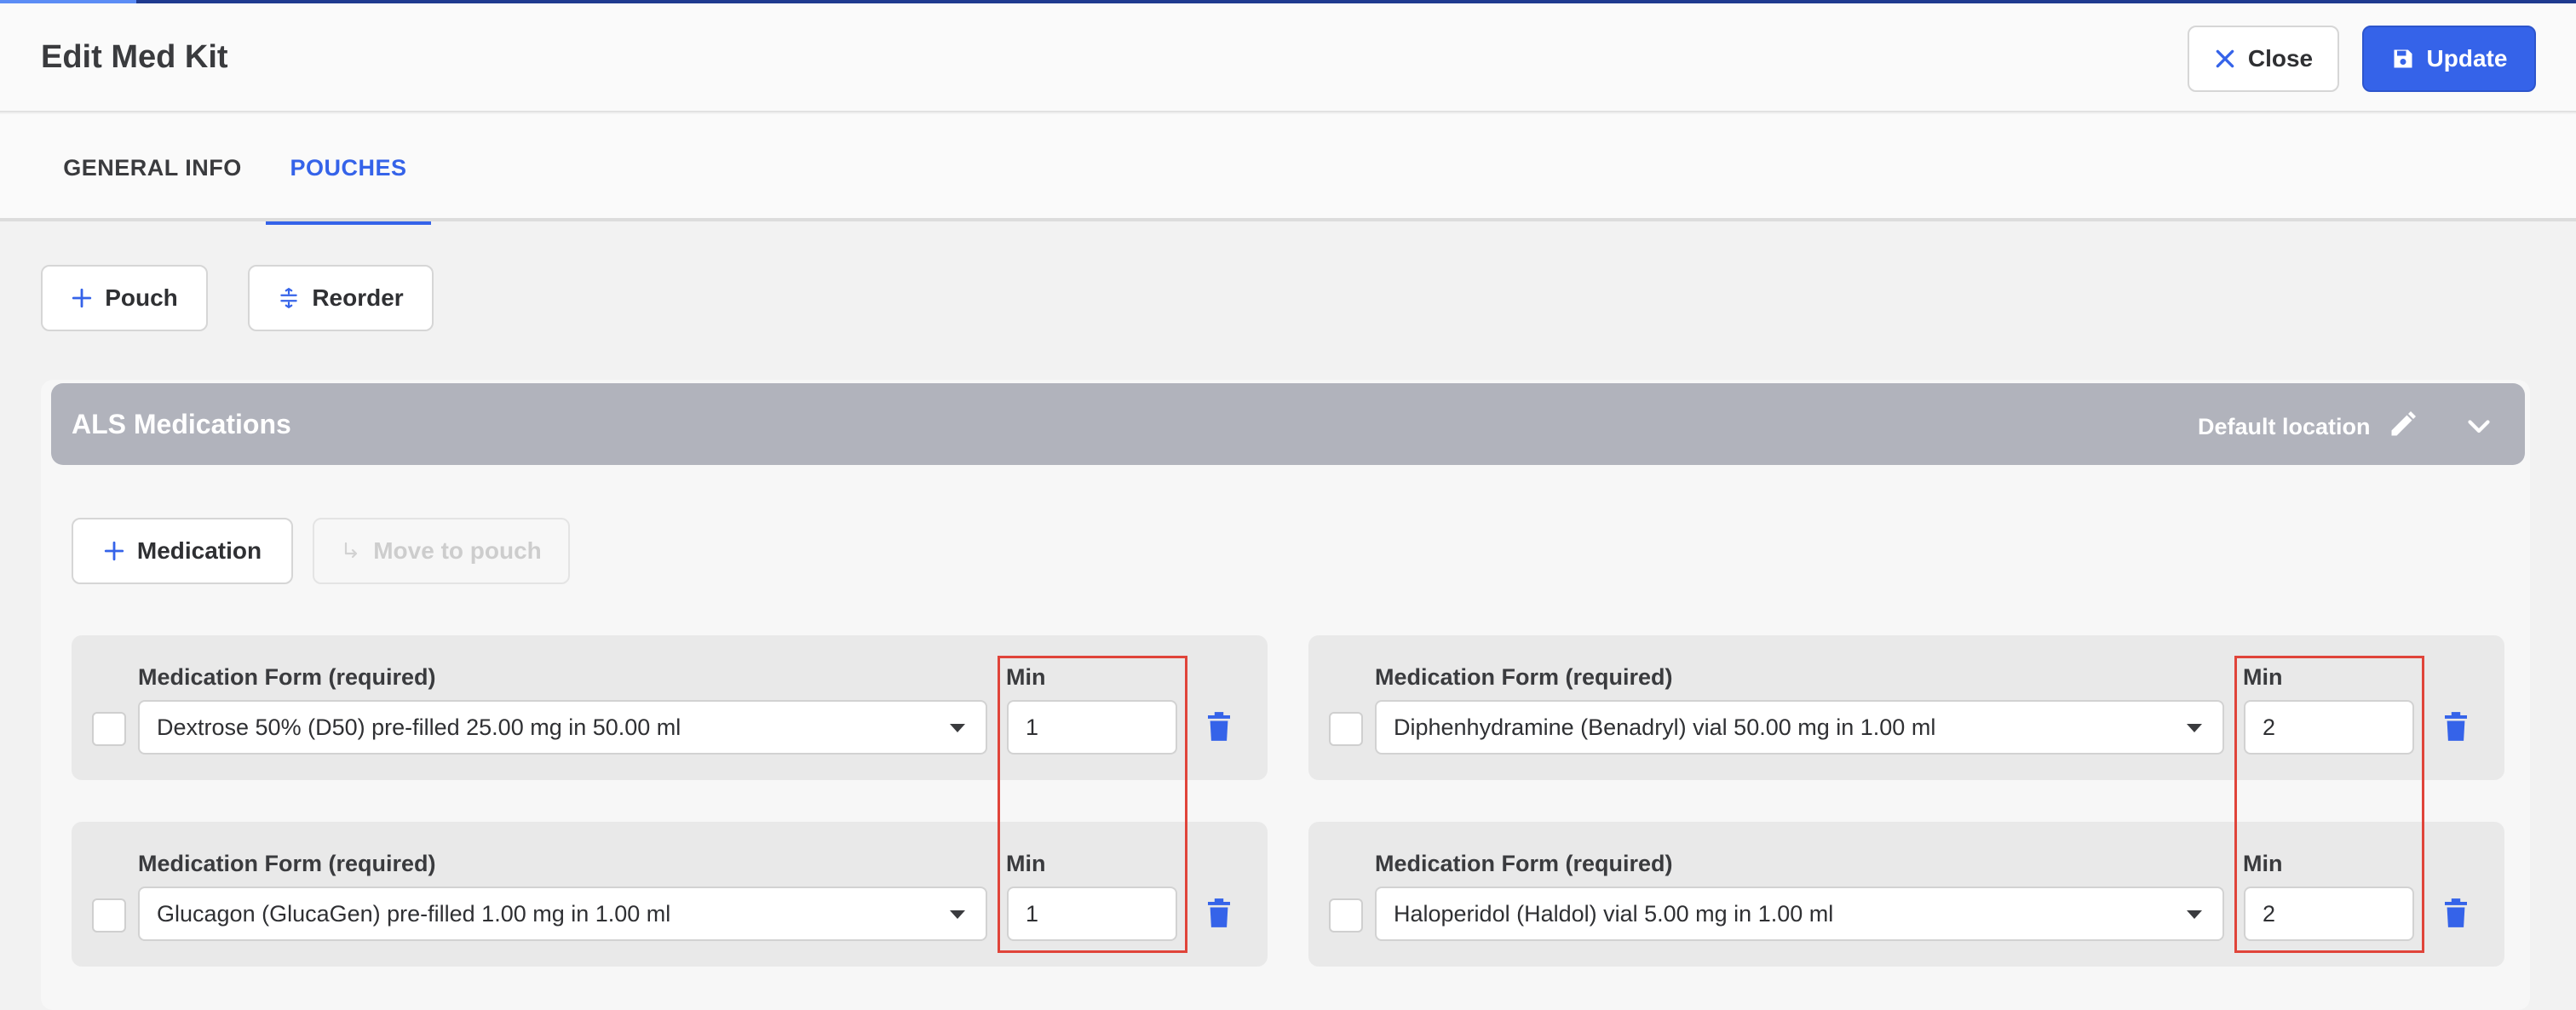 Image resolution: width=2576 pixels, height=1010 pixels. What do you see at coordinates (2225, 58) in the screenshot?
I see `close-icon` at bounding box center [2225, 58].